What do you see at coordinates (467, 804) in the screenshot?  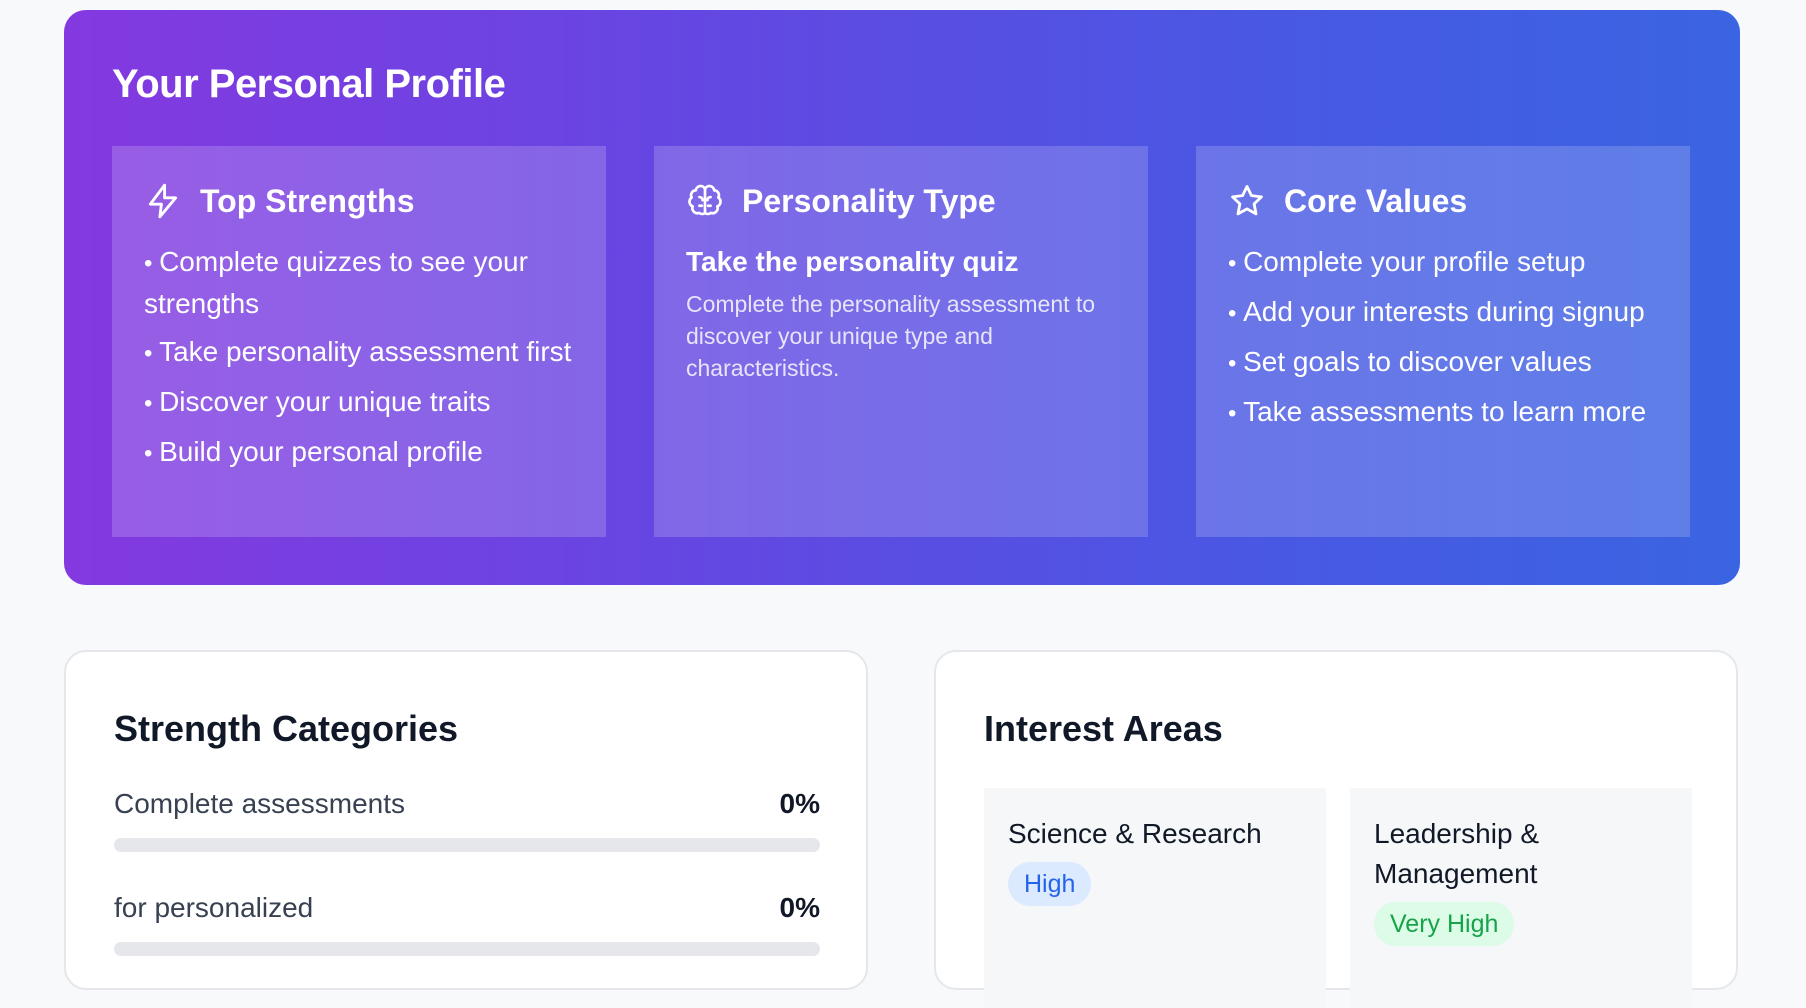 I see `strength-row-header: Complete assessments 0%` at bounding box center [467, 804].